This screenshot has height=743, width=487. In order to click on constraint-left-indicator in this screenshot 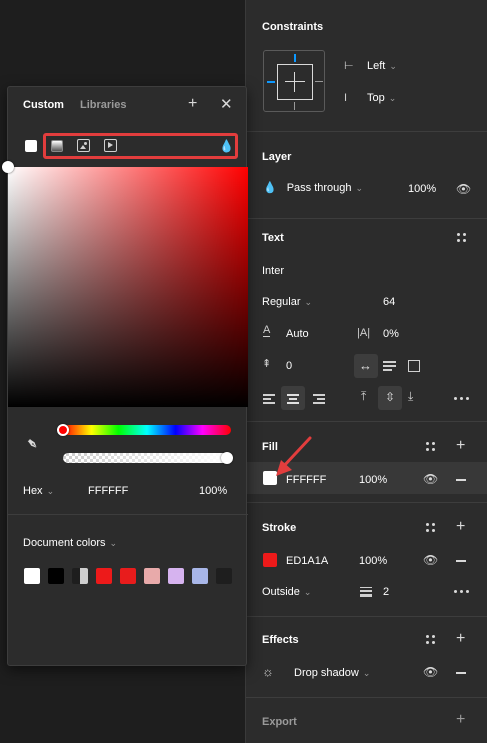, I will do `click(271, 82)`.